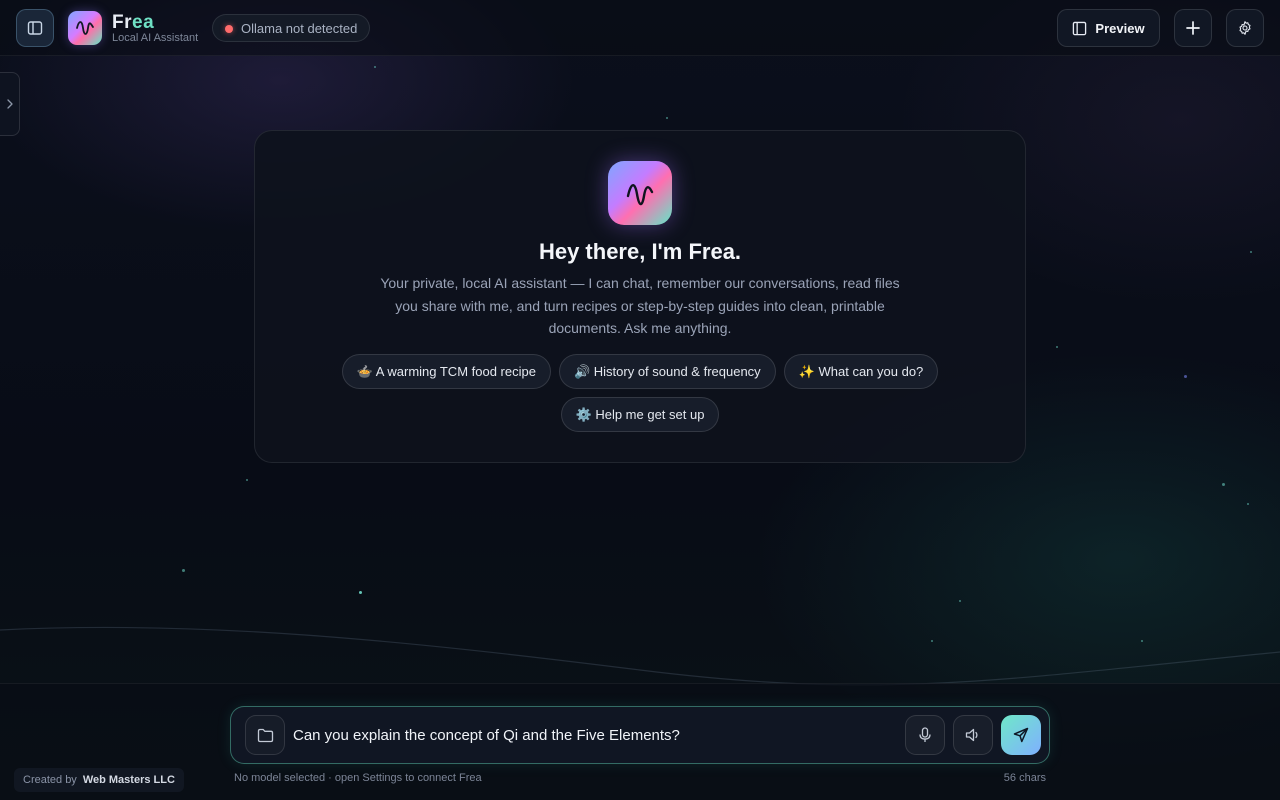 The height and width of the screenshot is (800, 1280). I want to click on char-count: 56 chars, so click(1024, 778).